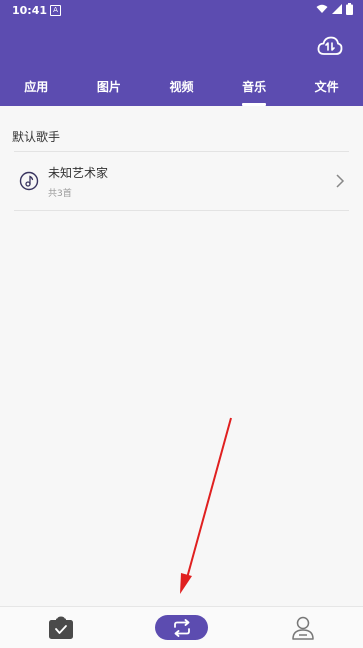 The width and height of the screenshot is (363, 648). Describe the element at coordinates (181, 181) in the screenshot. I see `list-item: 未知艺术家 共3首` at that location.